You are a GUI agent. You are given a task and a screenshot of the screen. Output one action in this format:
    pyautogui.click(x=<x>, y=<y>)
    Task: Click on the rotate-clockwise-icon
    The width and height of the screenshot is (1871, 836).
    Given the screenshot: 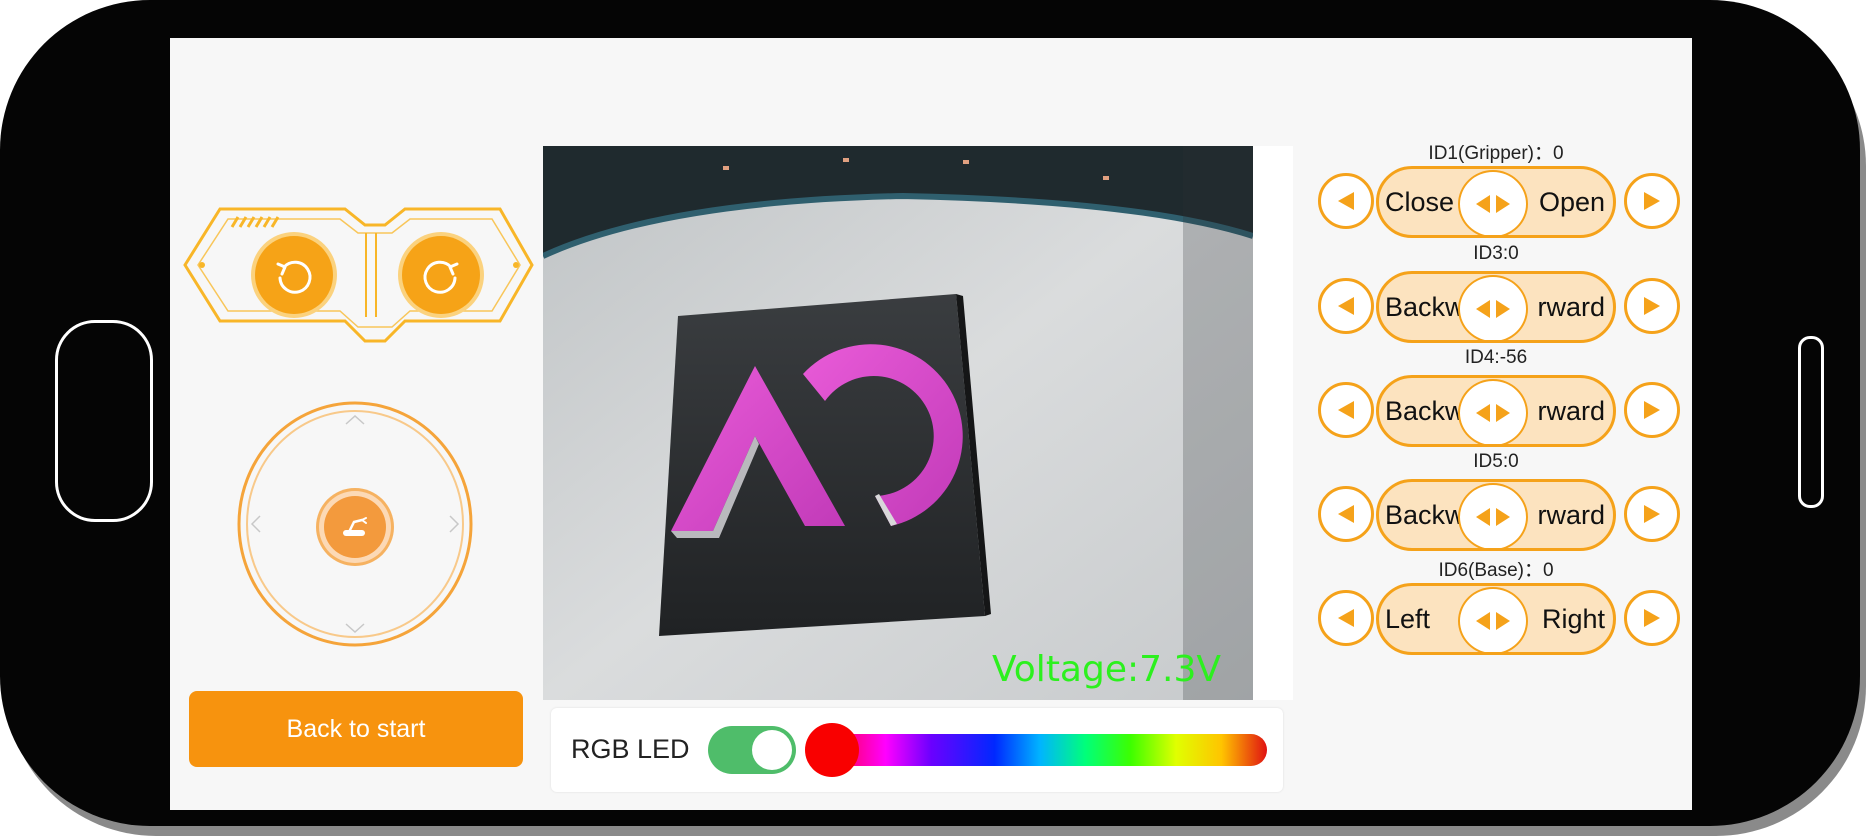 What is the action you would take?
    pyautogui.click(x=441, y=277)
    